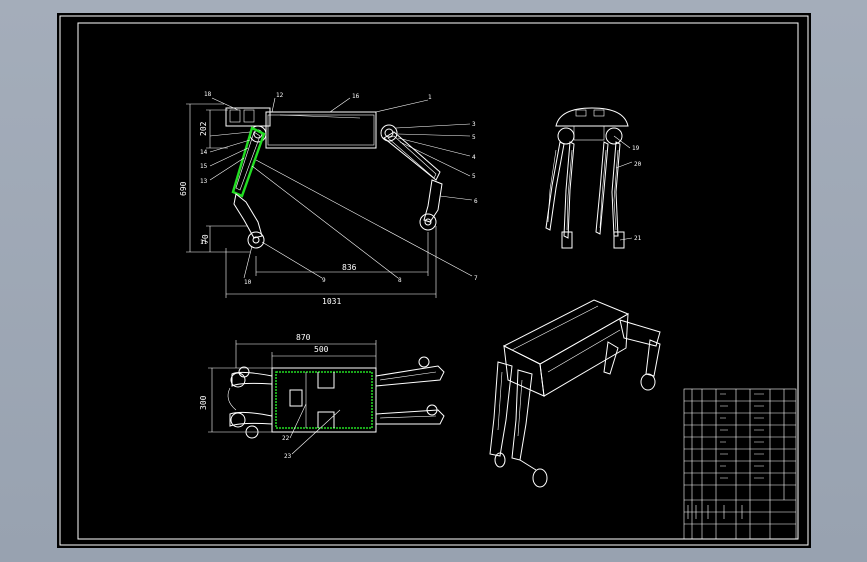  I want to click on label-9: 9, so click(324, 280).